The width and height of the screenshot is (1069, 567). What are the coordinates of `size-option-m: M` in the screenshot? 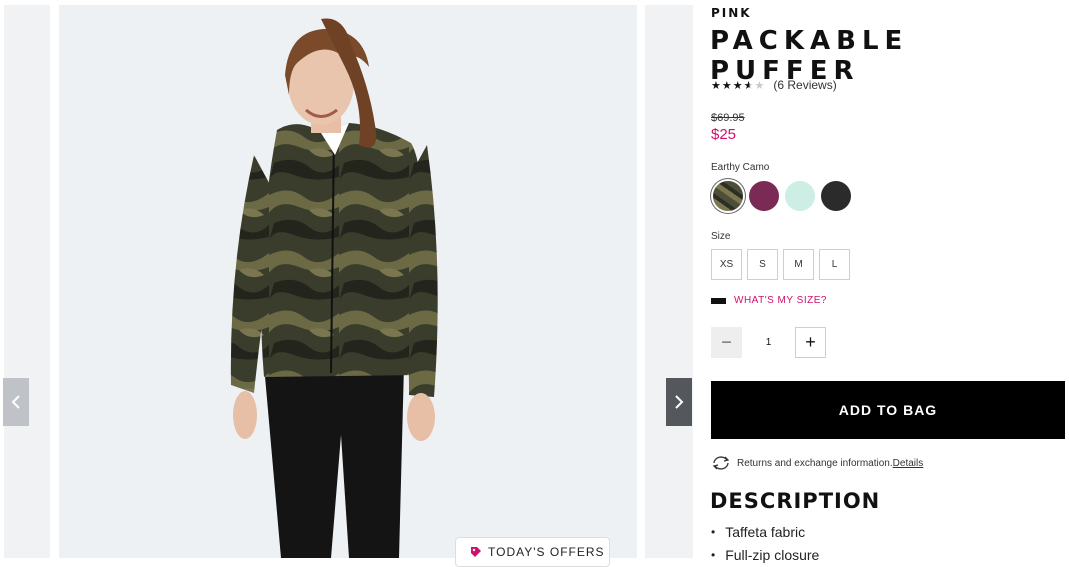 It's located at (798, 264).